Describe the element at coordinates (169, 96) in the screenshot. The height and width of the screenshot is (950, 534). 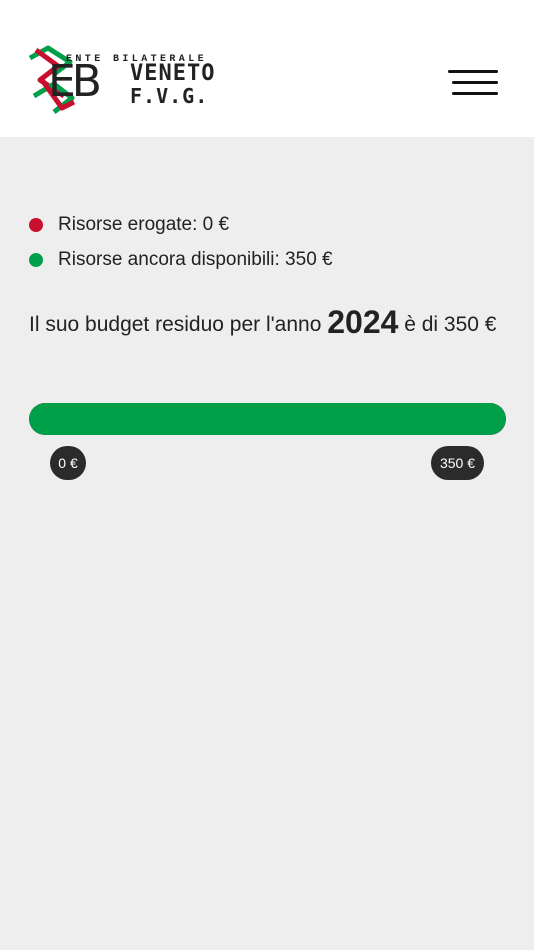
I see `logo-line2: F.V.G.` at that location.